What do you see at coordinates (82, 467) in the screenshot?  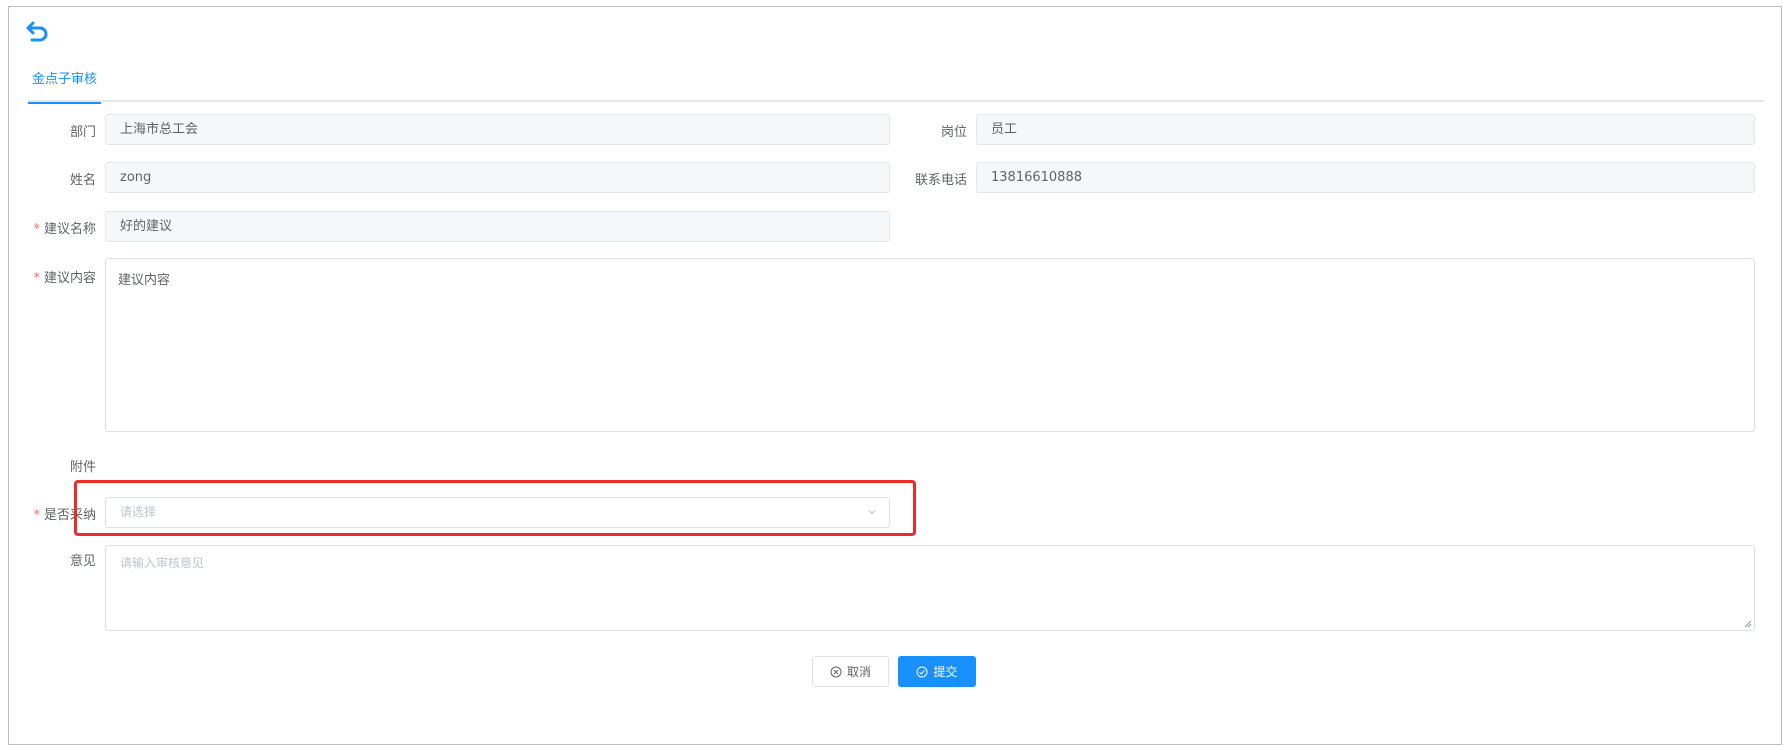 I see `attachment-label: 附件` at bounding box center [82, 467].